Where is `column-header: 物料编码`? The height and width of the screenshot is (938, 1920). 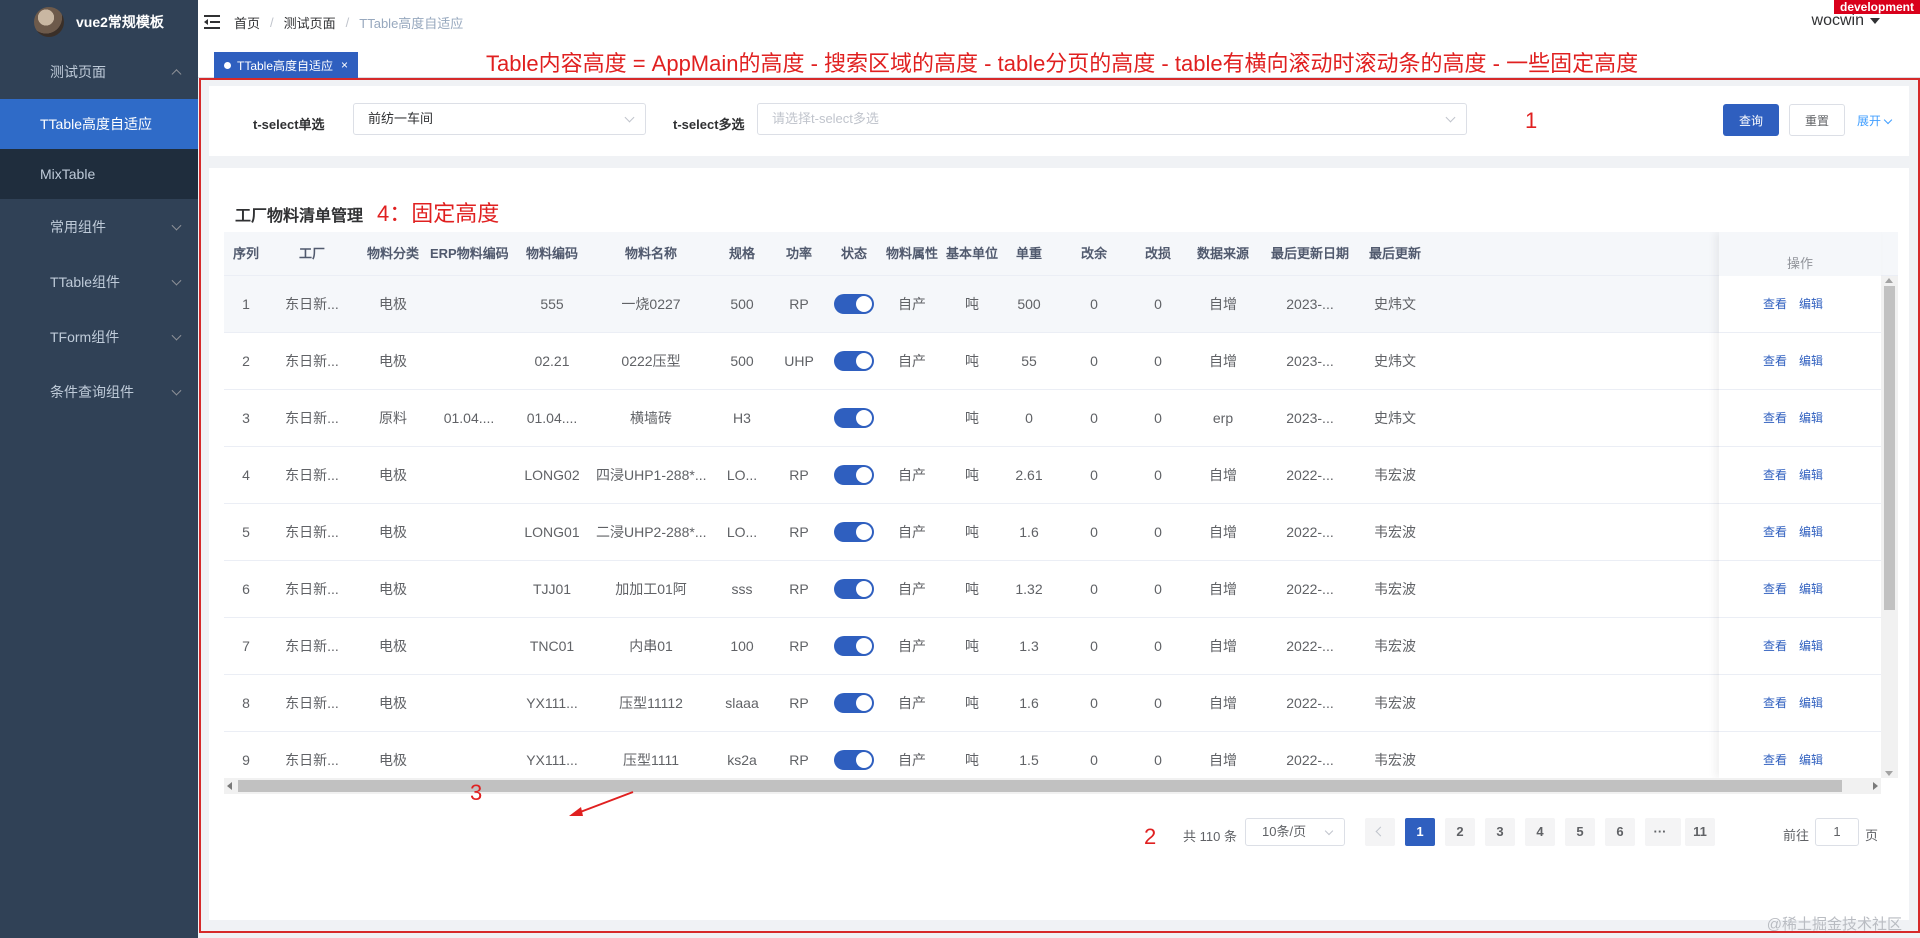
column-header: 物料编码 is located at coordinates (551, 253).